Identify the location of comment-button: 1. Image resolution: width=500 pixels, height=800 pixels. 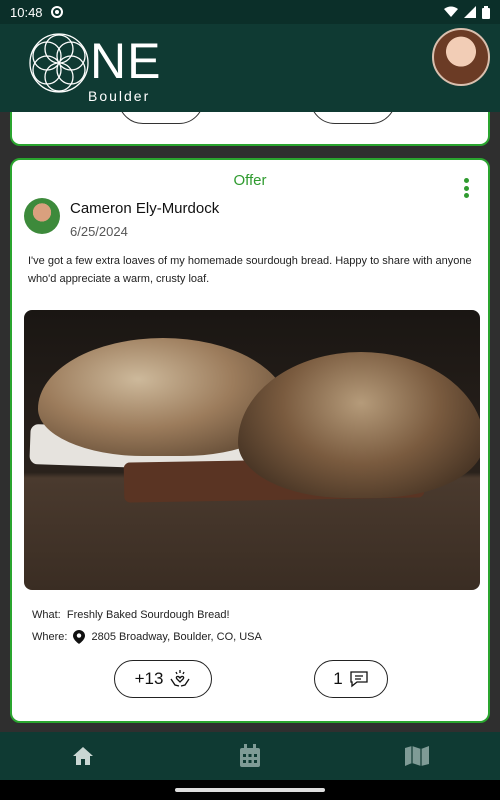
(351, 679).